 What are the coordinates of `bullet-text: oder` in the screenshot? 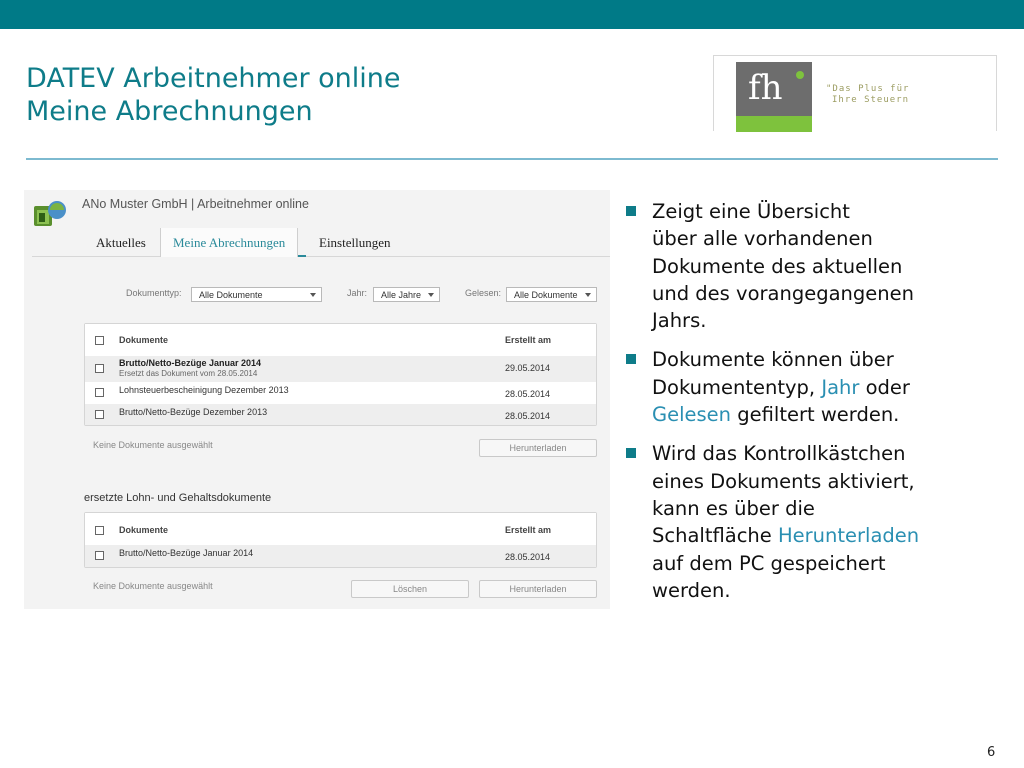 It's located at (884, 387).